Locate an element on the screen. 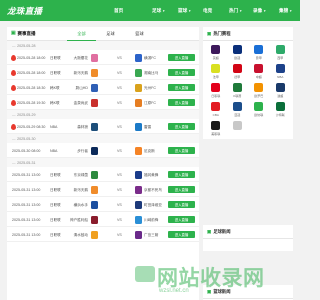  away-team: 尼克斯 is located at coordinates (149, 151).